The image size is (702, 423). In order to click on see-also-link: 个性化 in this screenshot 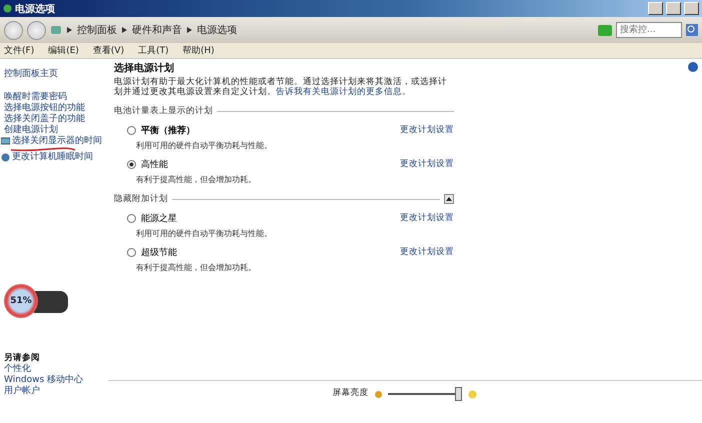, I will do `click(56, 369)`.